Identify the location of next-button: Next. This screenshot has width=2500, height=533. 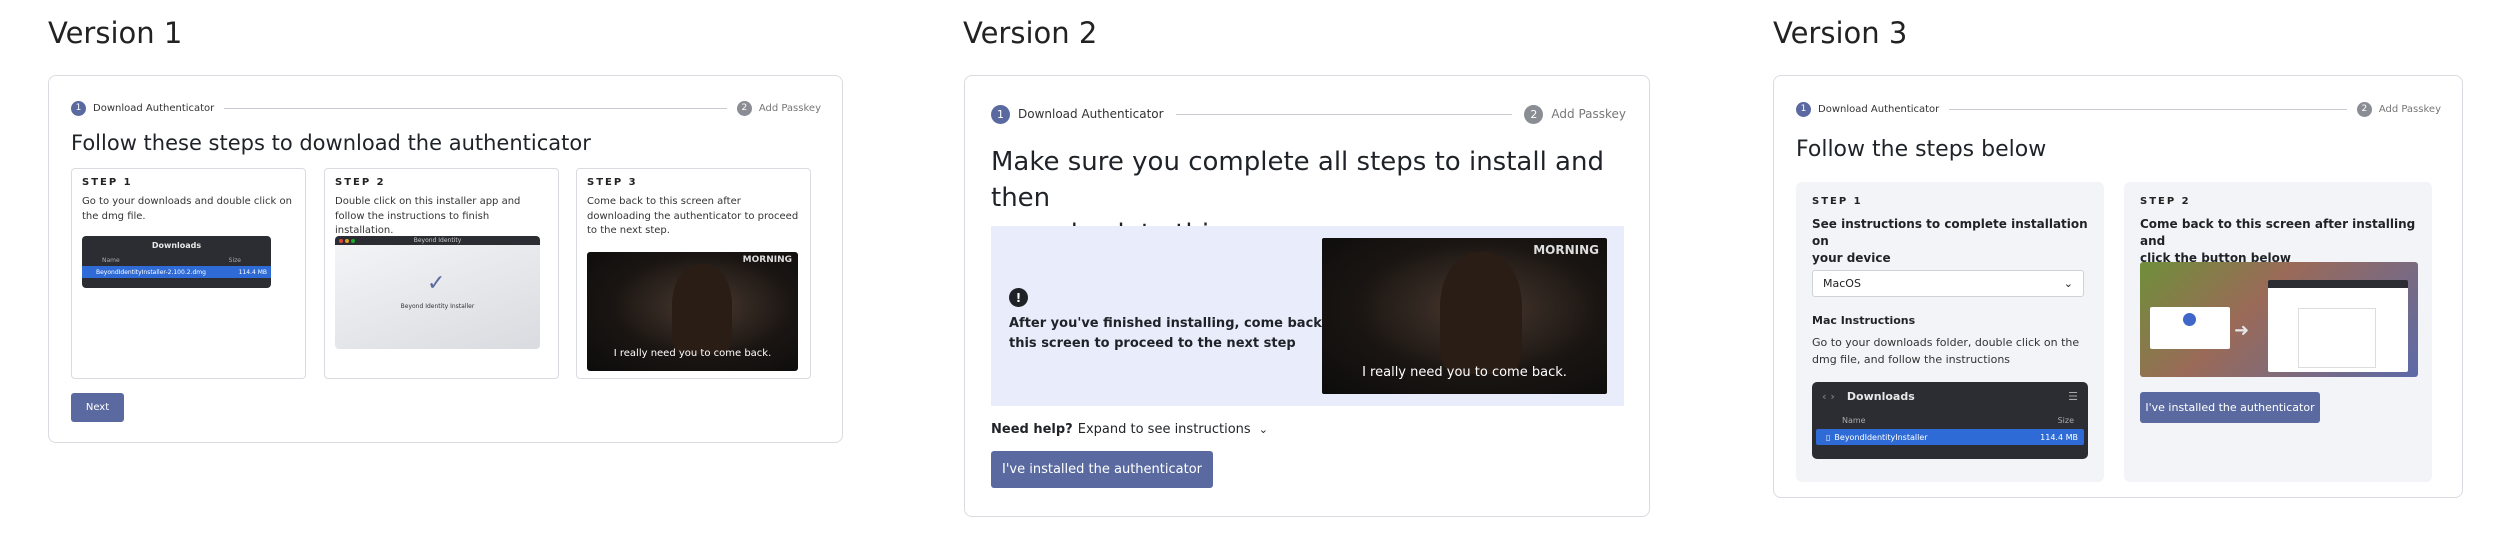
(97, 407).